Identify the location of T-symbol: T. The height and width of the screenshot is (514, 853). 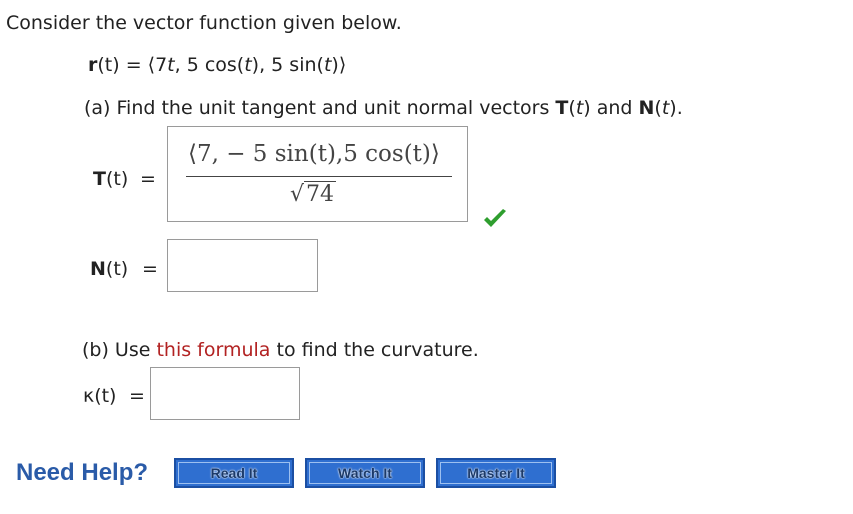
(562, 108).